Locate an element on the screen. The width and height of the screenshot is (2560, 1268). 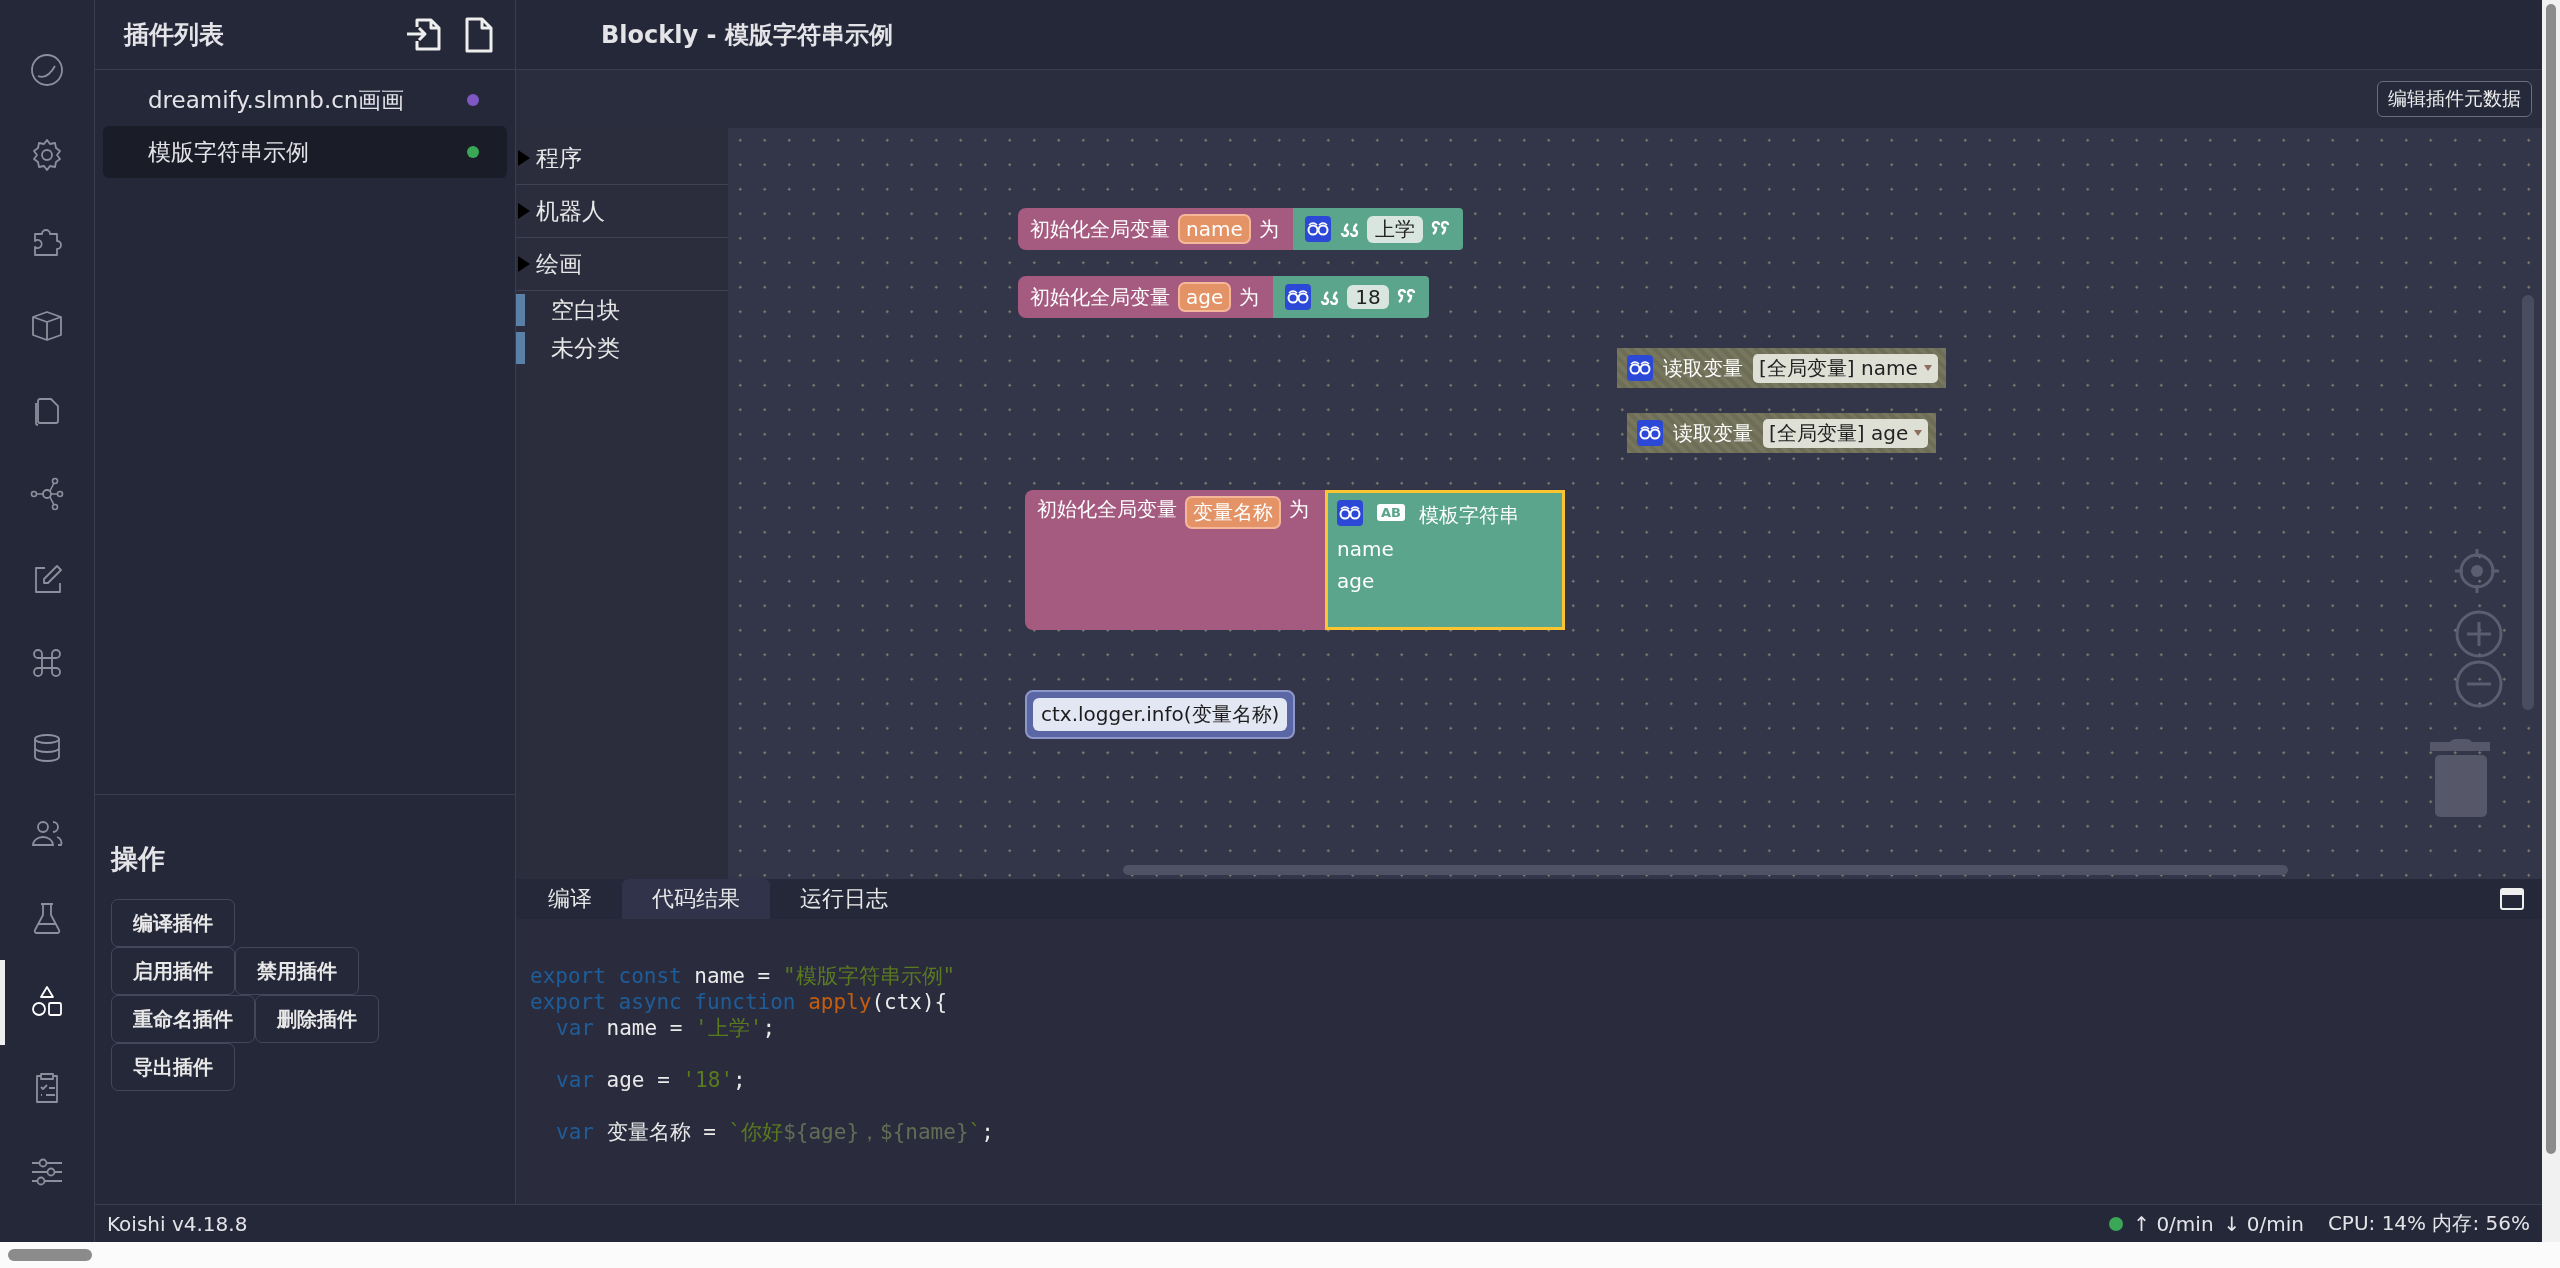
new-file-icon is located at coordinates (479, 34).